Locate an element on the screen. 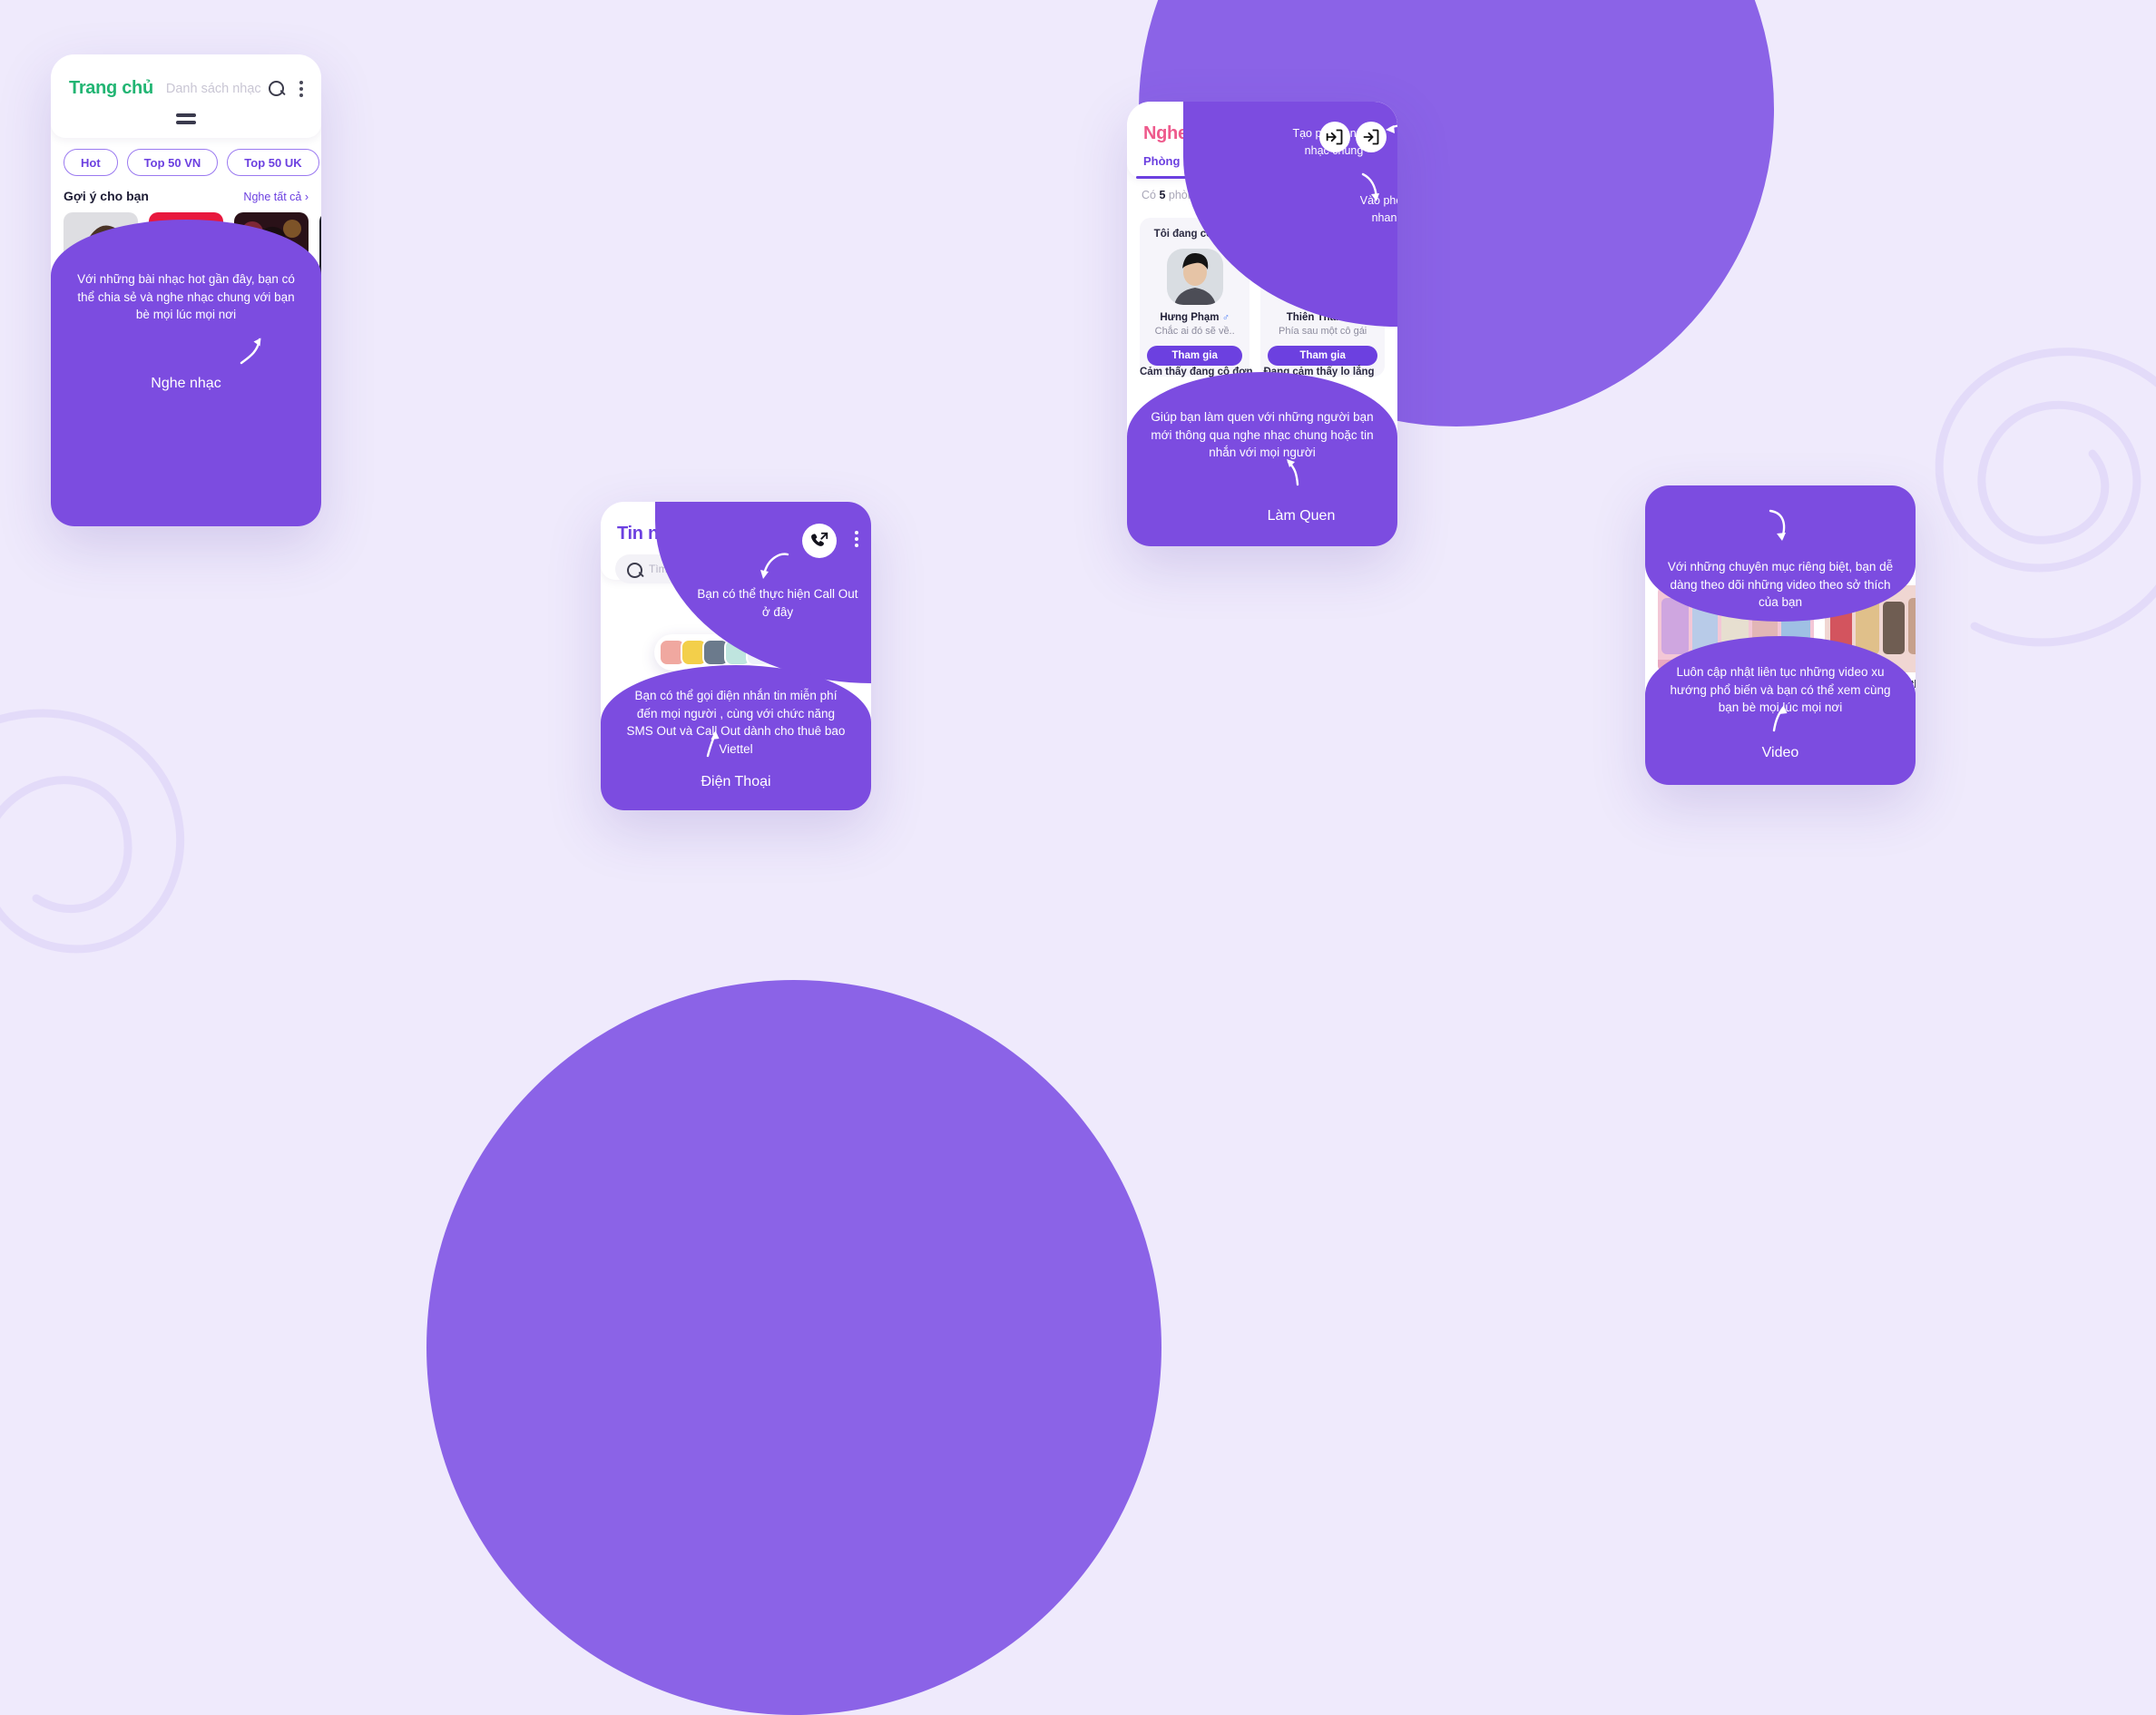 This screenshot has height=1715, width=2156. song-artwork: Đưa is located at coordinates (101, 429).